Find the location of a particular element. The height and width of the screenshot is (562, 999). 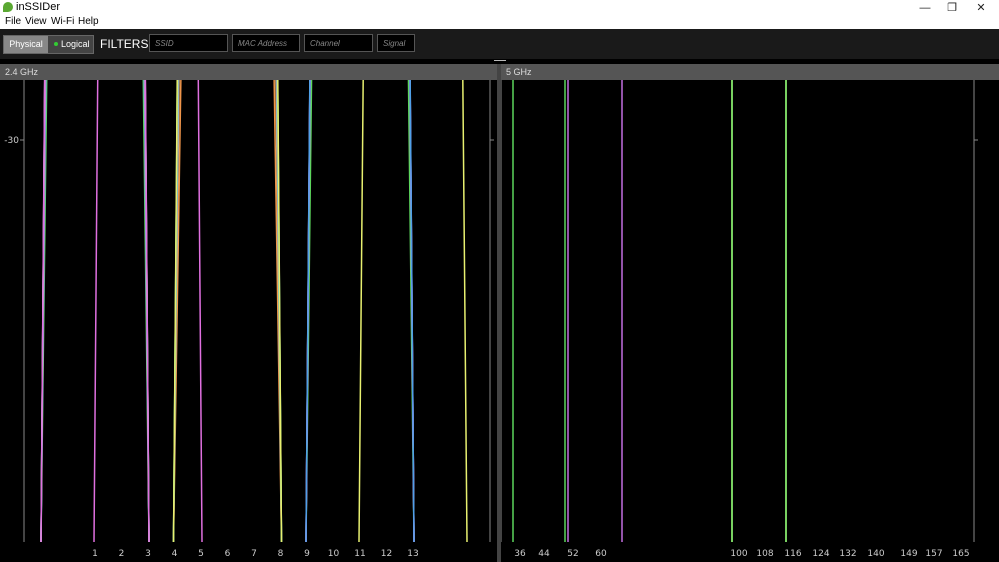

x-tick-label: 4 is located at coordinates (175, 554).